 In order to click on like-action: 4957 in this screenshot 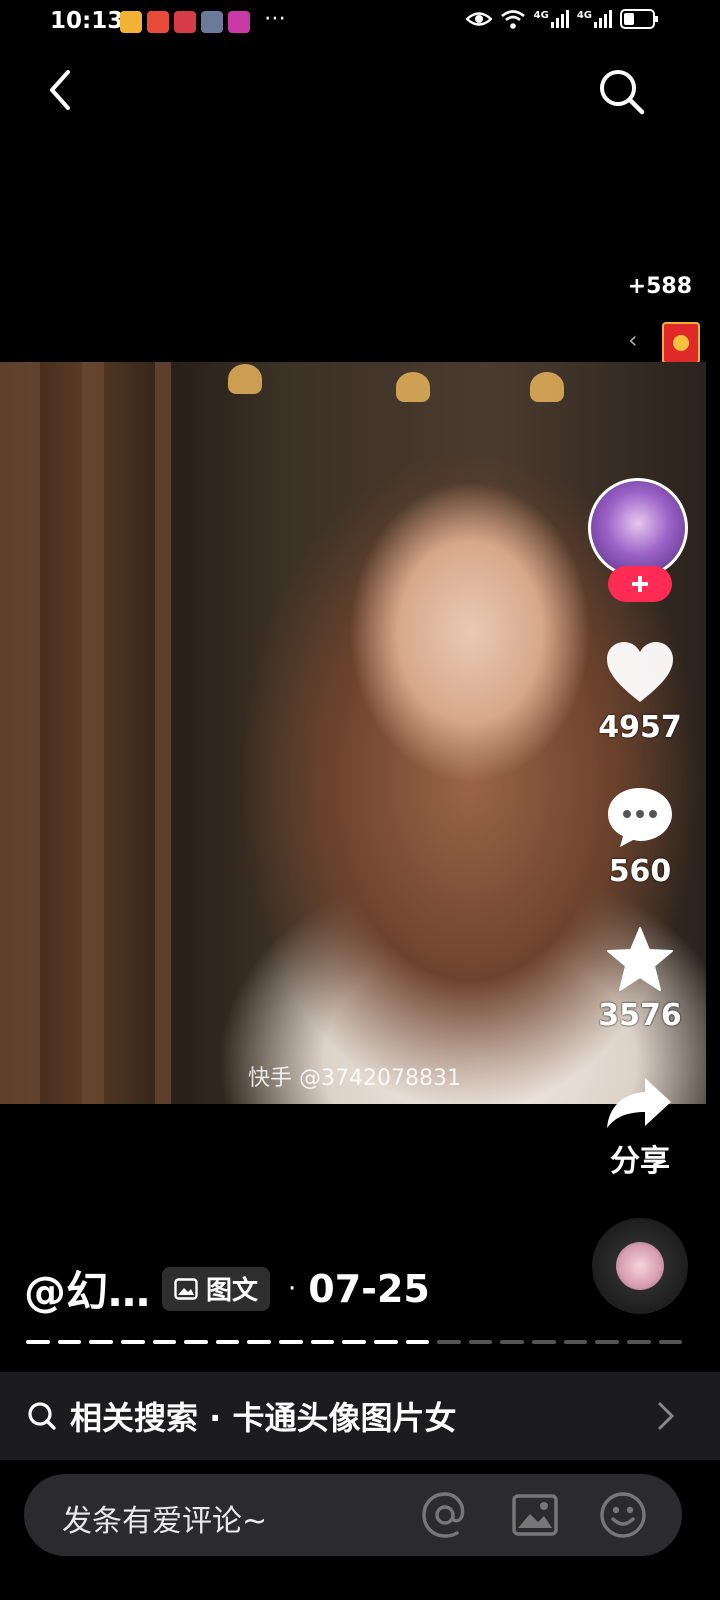, I will do `click(640, 692)`.